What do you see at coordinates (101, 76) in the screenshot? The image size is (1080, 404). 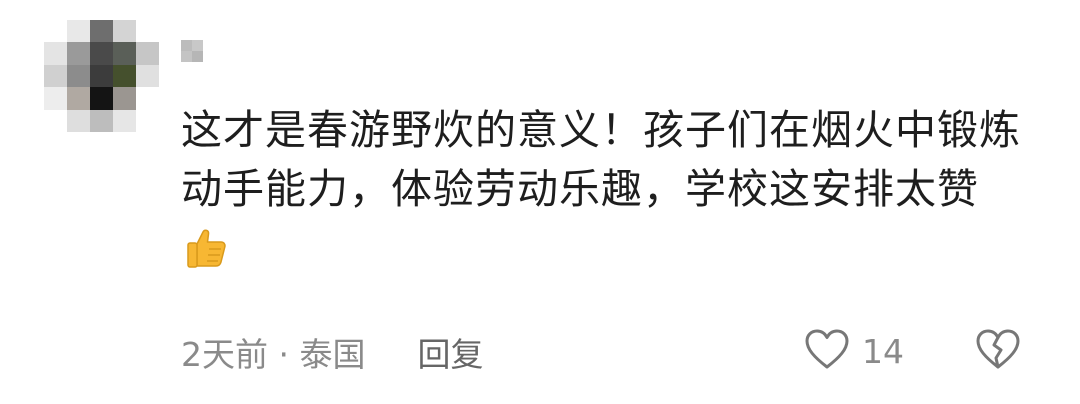 I see `avatar` at bounding box center [101, 76].